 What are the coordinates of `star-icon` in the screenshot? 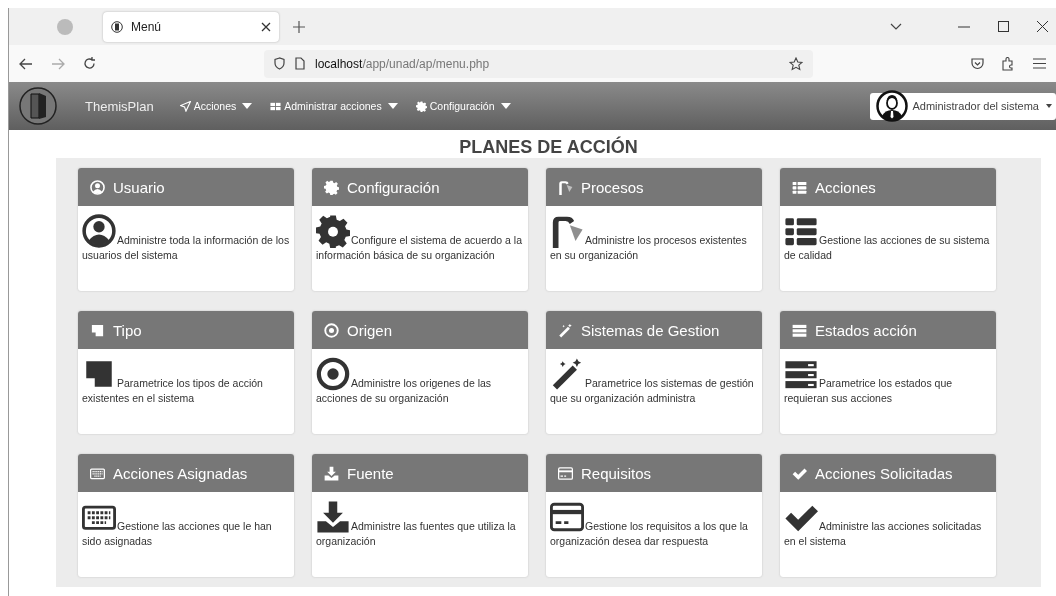 It's located at (796, 63).